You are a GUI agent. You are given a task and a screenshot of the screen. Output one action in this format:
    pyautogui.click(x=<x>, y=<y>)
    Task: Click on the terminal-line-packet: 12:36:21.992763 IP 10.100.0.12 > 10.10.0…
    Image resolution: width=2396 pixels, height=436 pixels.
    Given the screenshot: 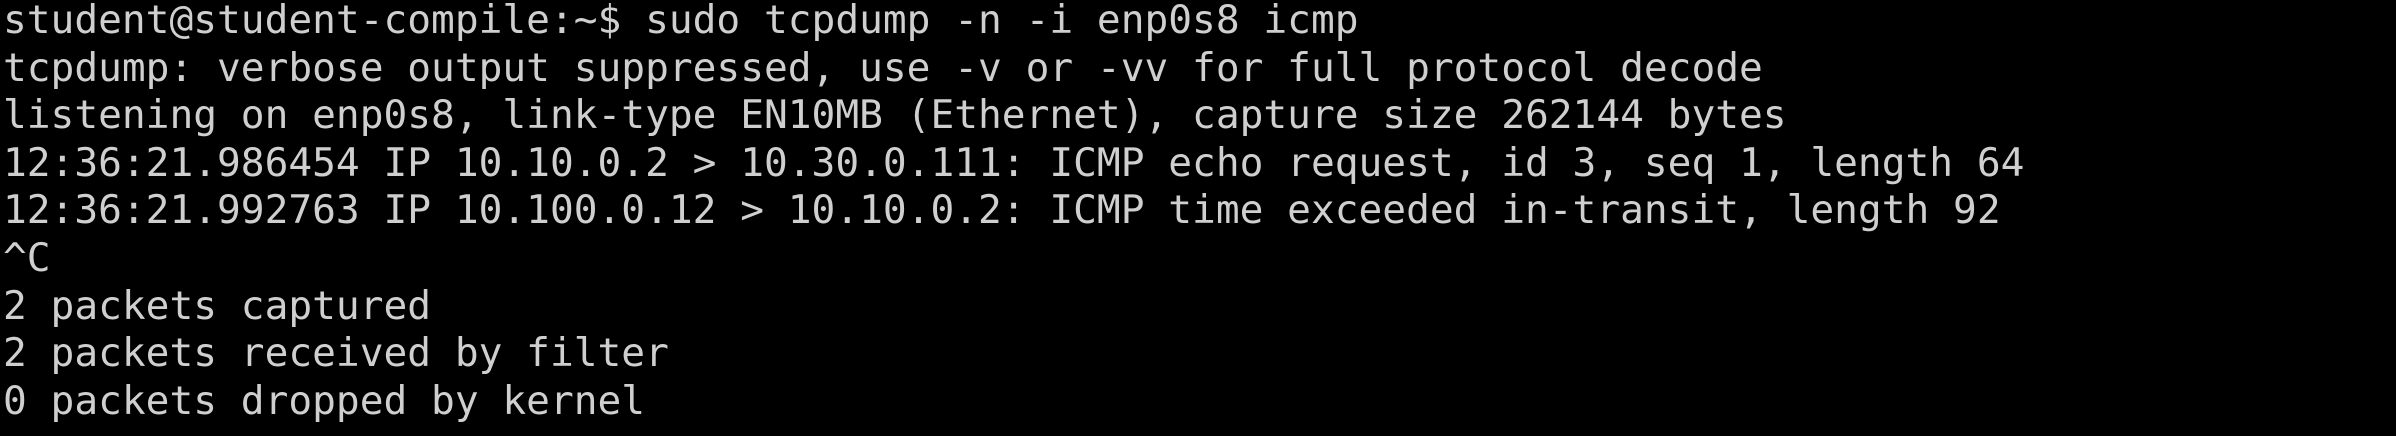 What is the action you would take?
    pyautogui.click(x=1002, y=210)
    